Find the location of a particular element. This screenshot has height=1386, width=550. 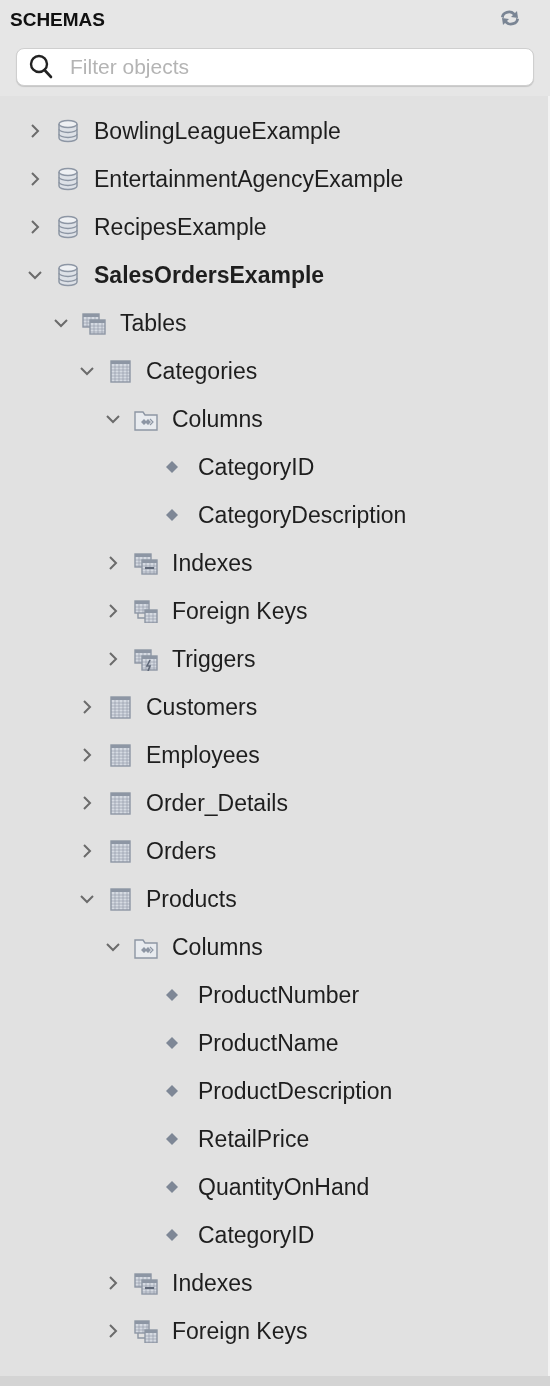

refresh-icon is located at coordinates (510, 18).